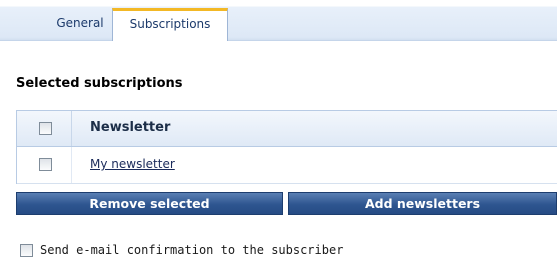 Image resolution: width=557 pixels, height=266 pixels. What do you see at coordinates (170, 24) in the screenshot?
I see `tab-subscriptions: Subscriptions` at bounding box center [170, 24].